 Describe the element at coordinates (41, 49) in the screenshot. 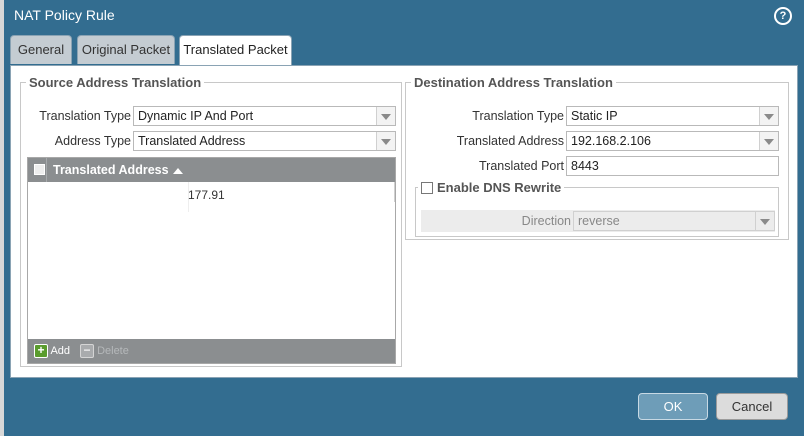

I see `tab-general: General` at that location.